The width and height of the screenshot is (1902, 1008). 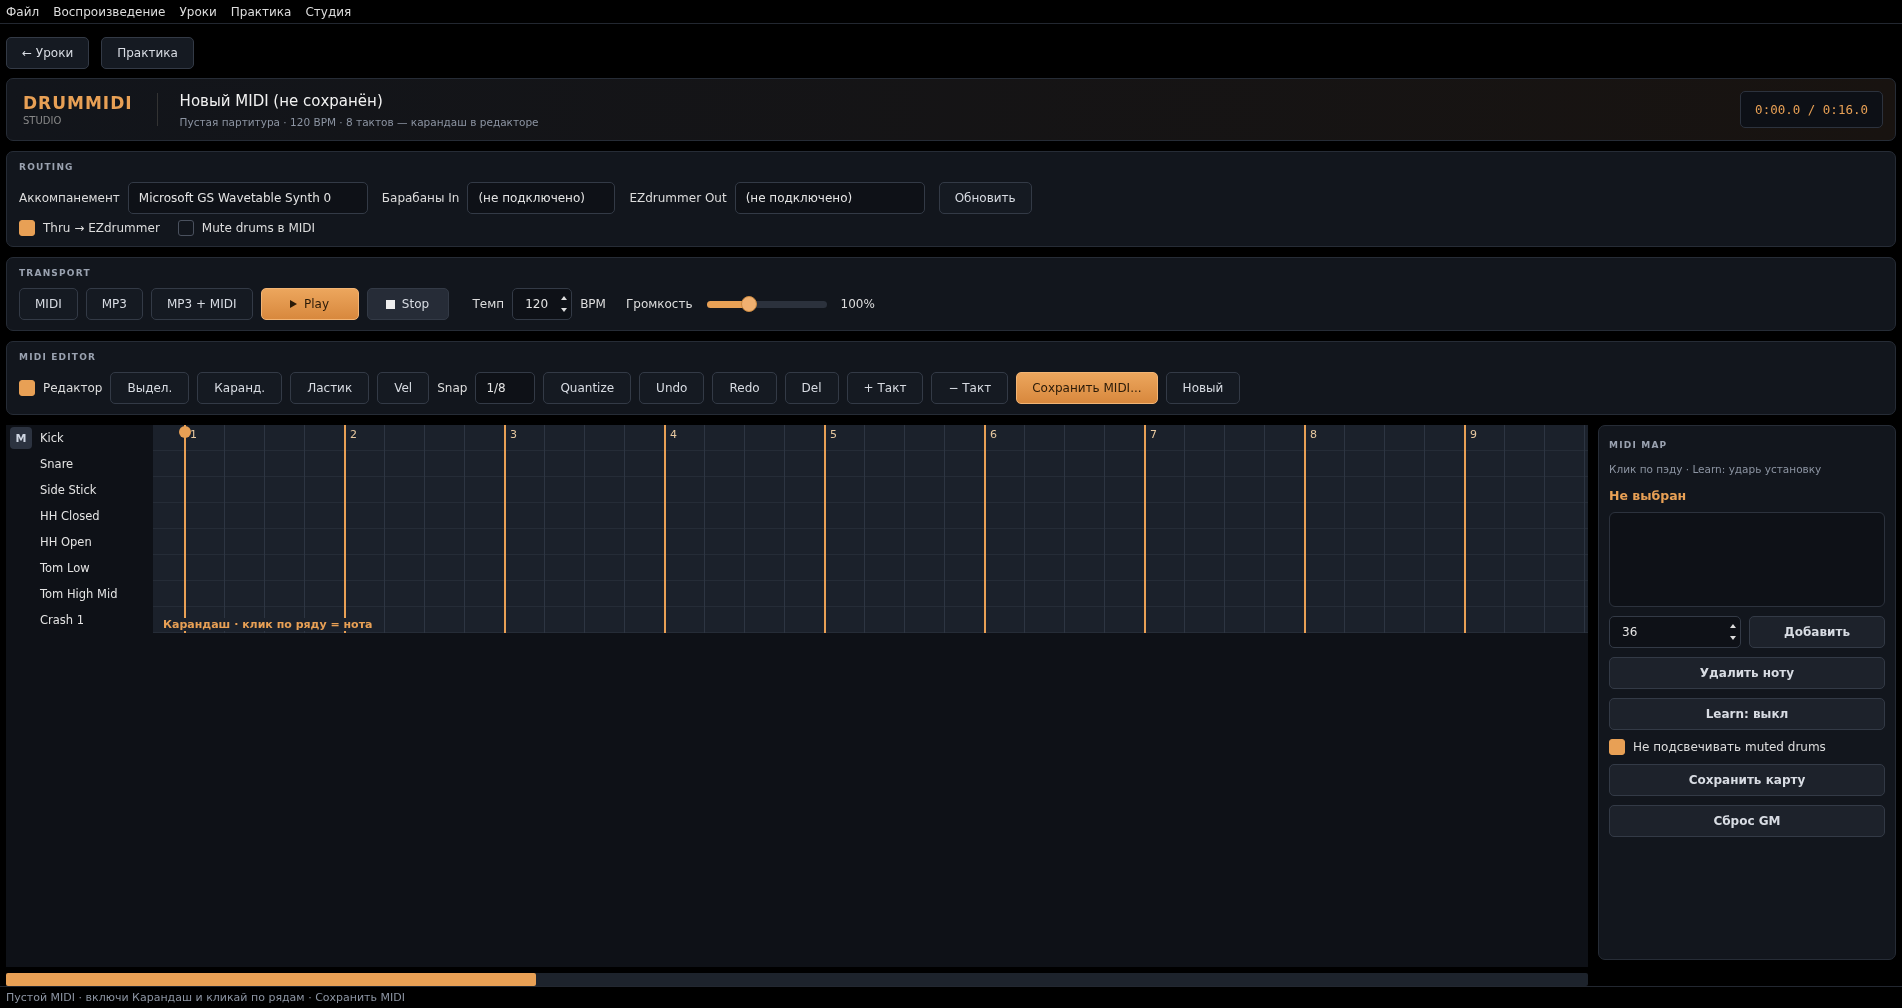 I want to click on volume-reading: 100%, so click(x=857, y=304).